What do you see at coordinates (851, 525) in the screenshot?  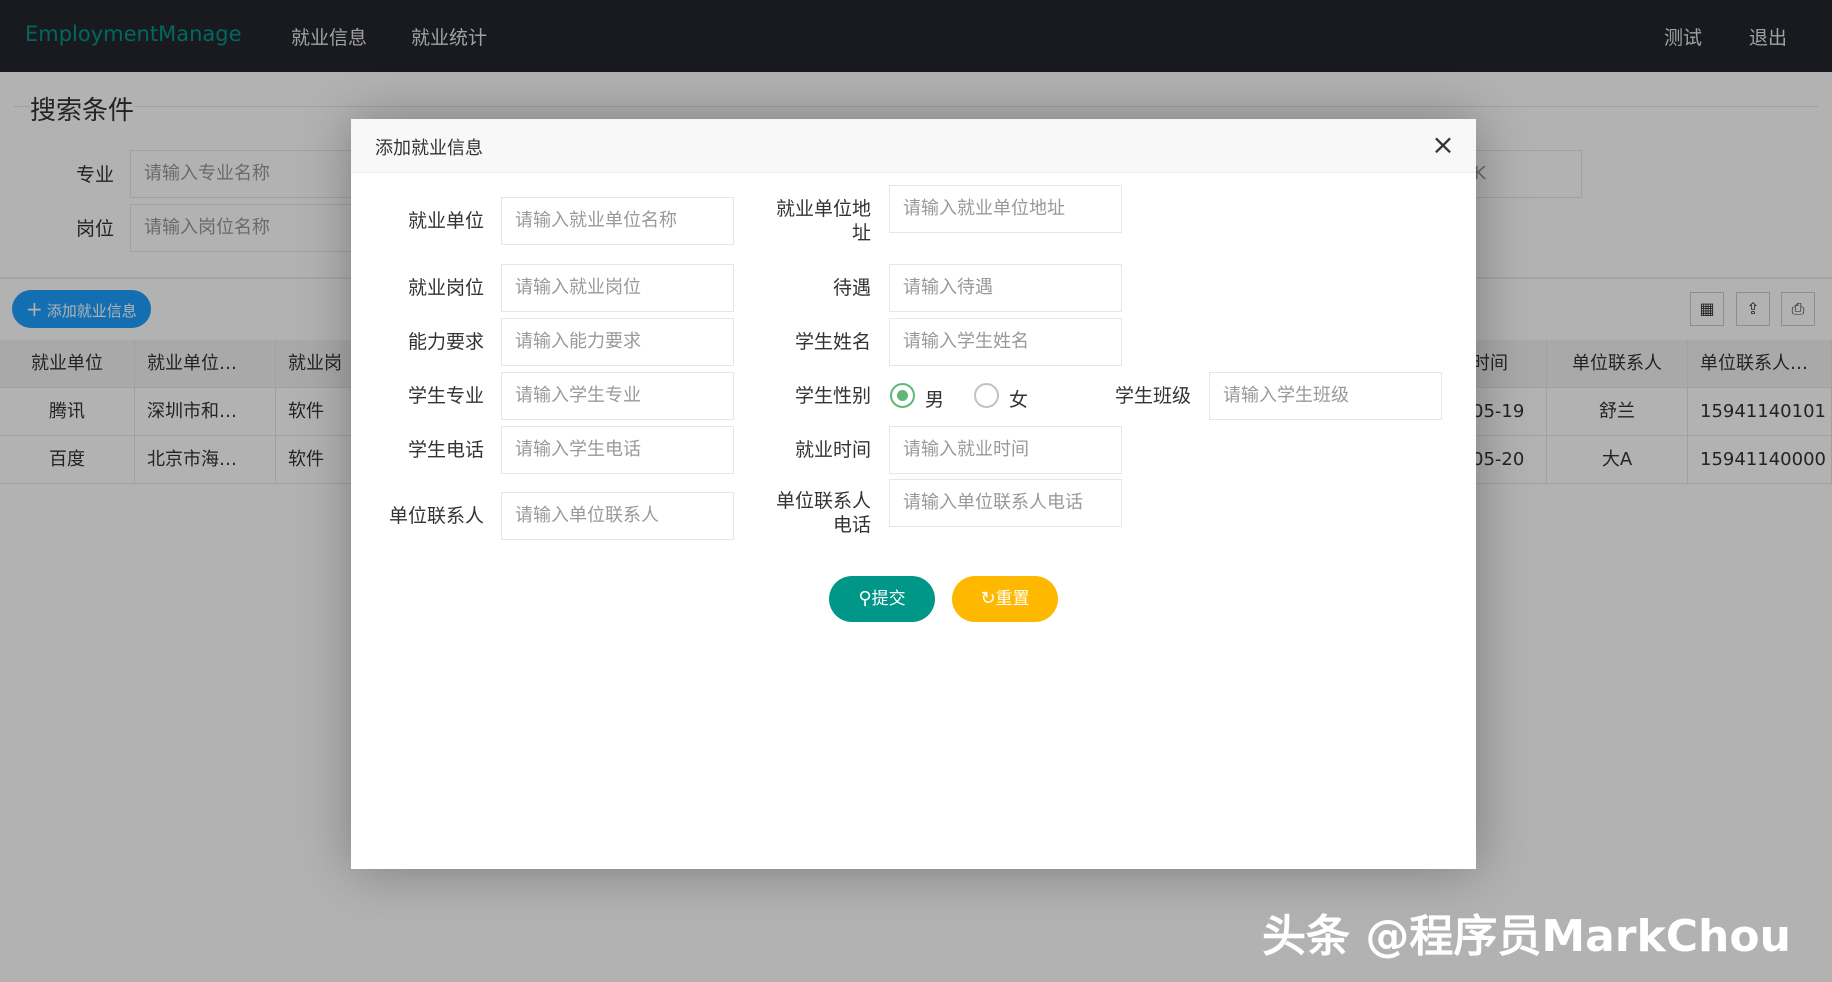 I see `contact-phone-label-line2: 电话` at bounding box center [851, 525].